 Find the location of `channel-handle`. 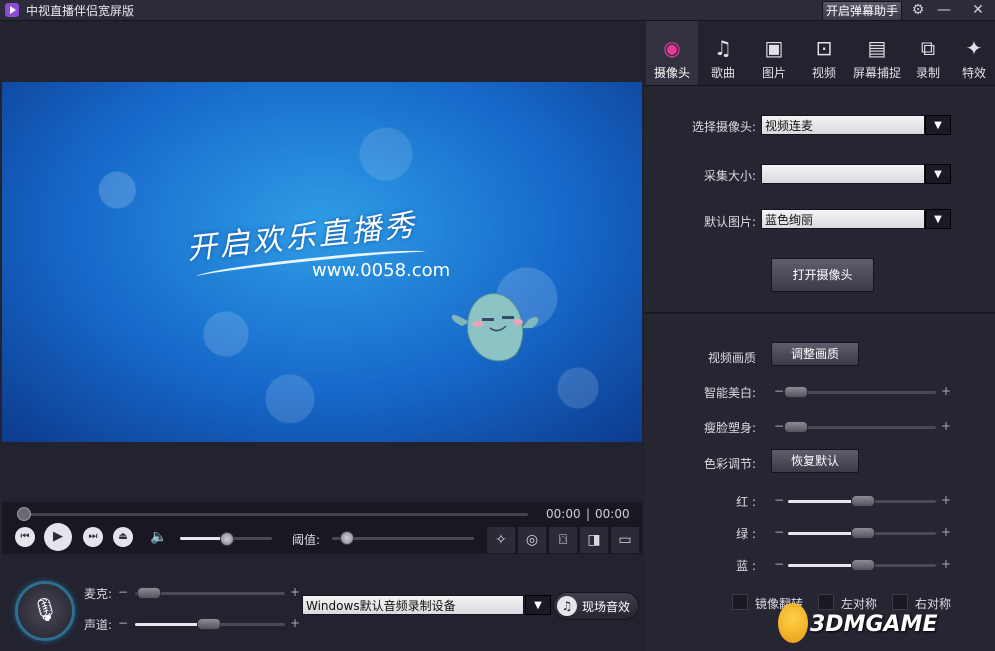

channel-handle is located at coordinates (209, 624).